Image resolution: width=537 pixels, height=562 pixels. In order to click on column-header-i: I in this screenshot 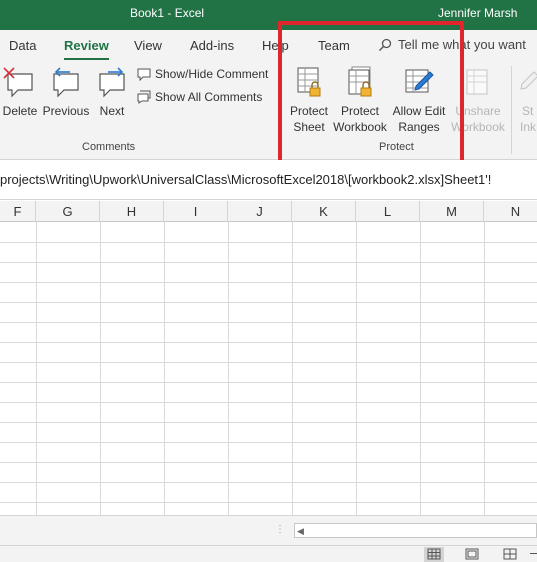, I will do `click(196, 211)`.